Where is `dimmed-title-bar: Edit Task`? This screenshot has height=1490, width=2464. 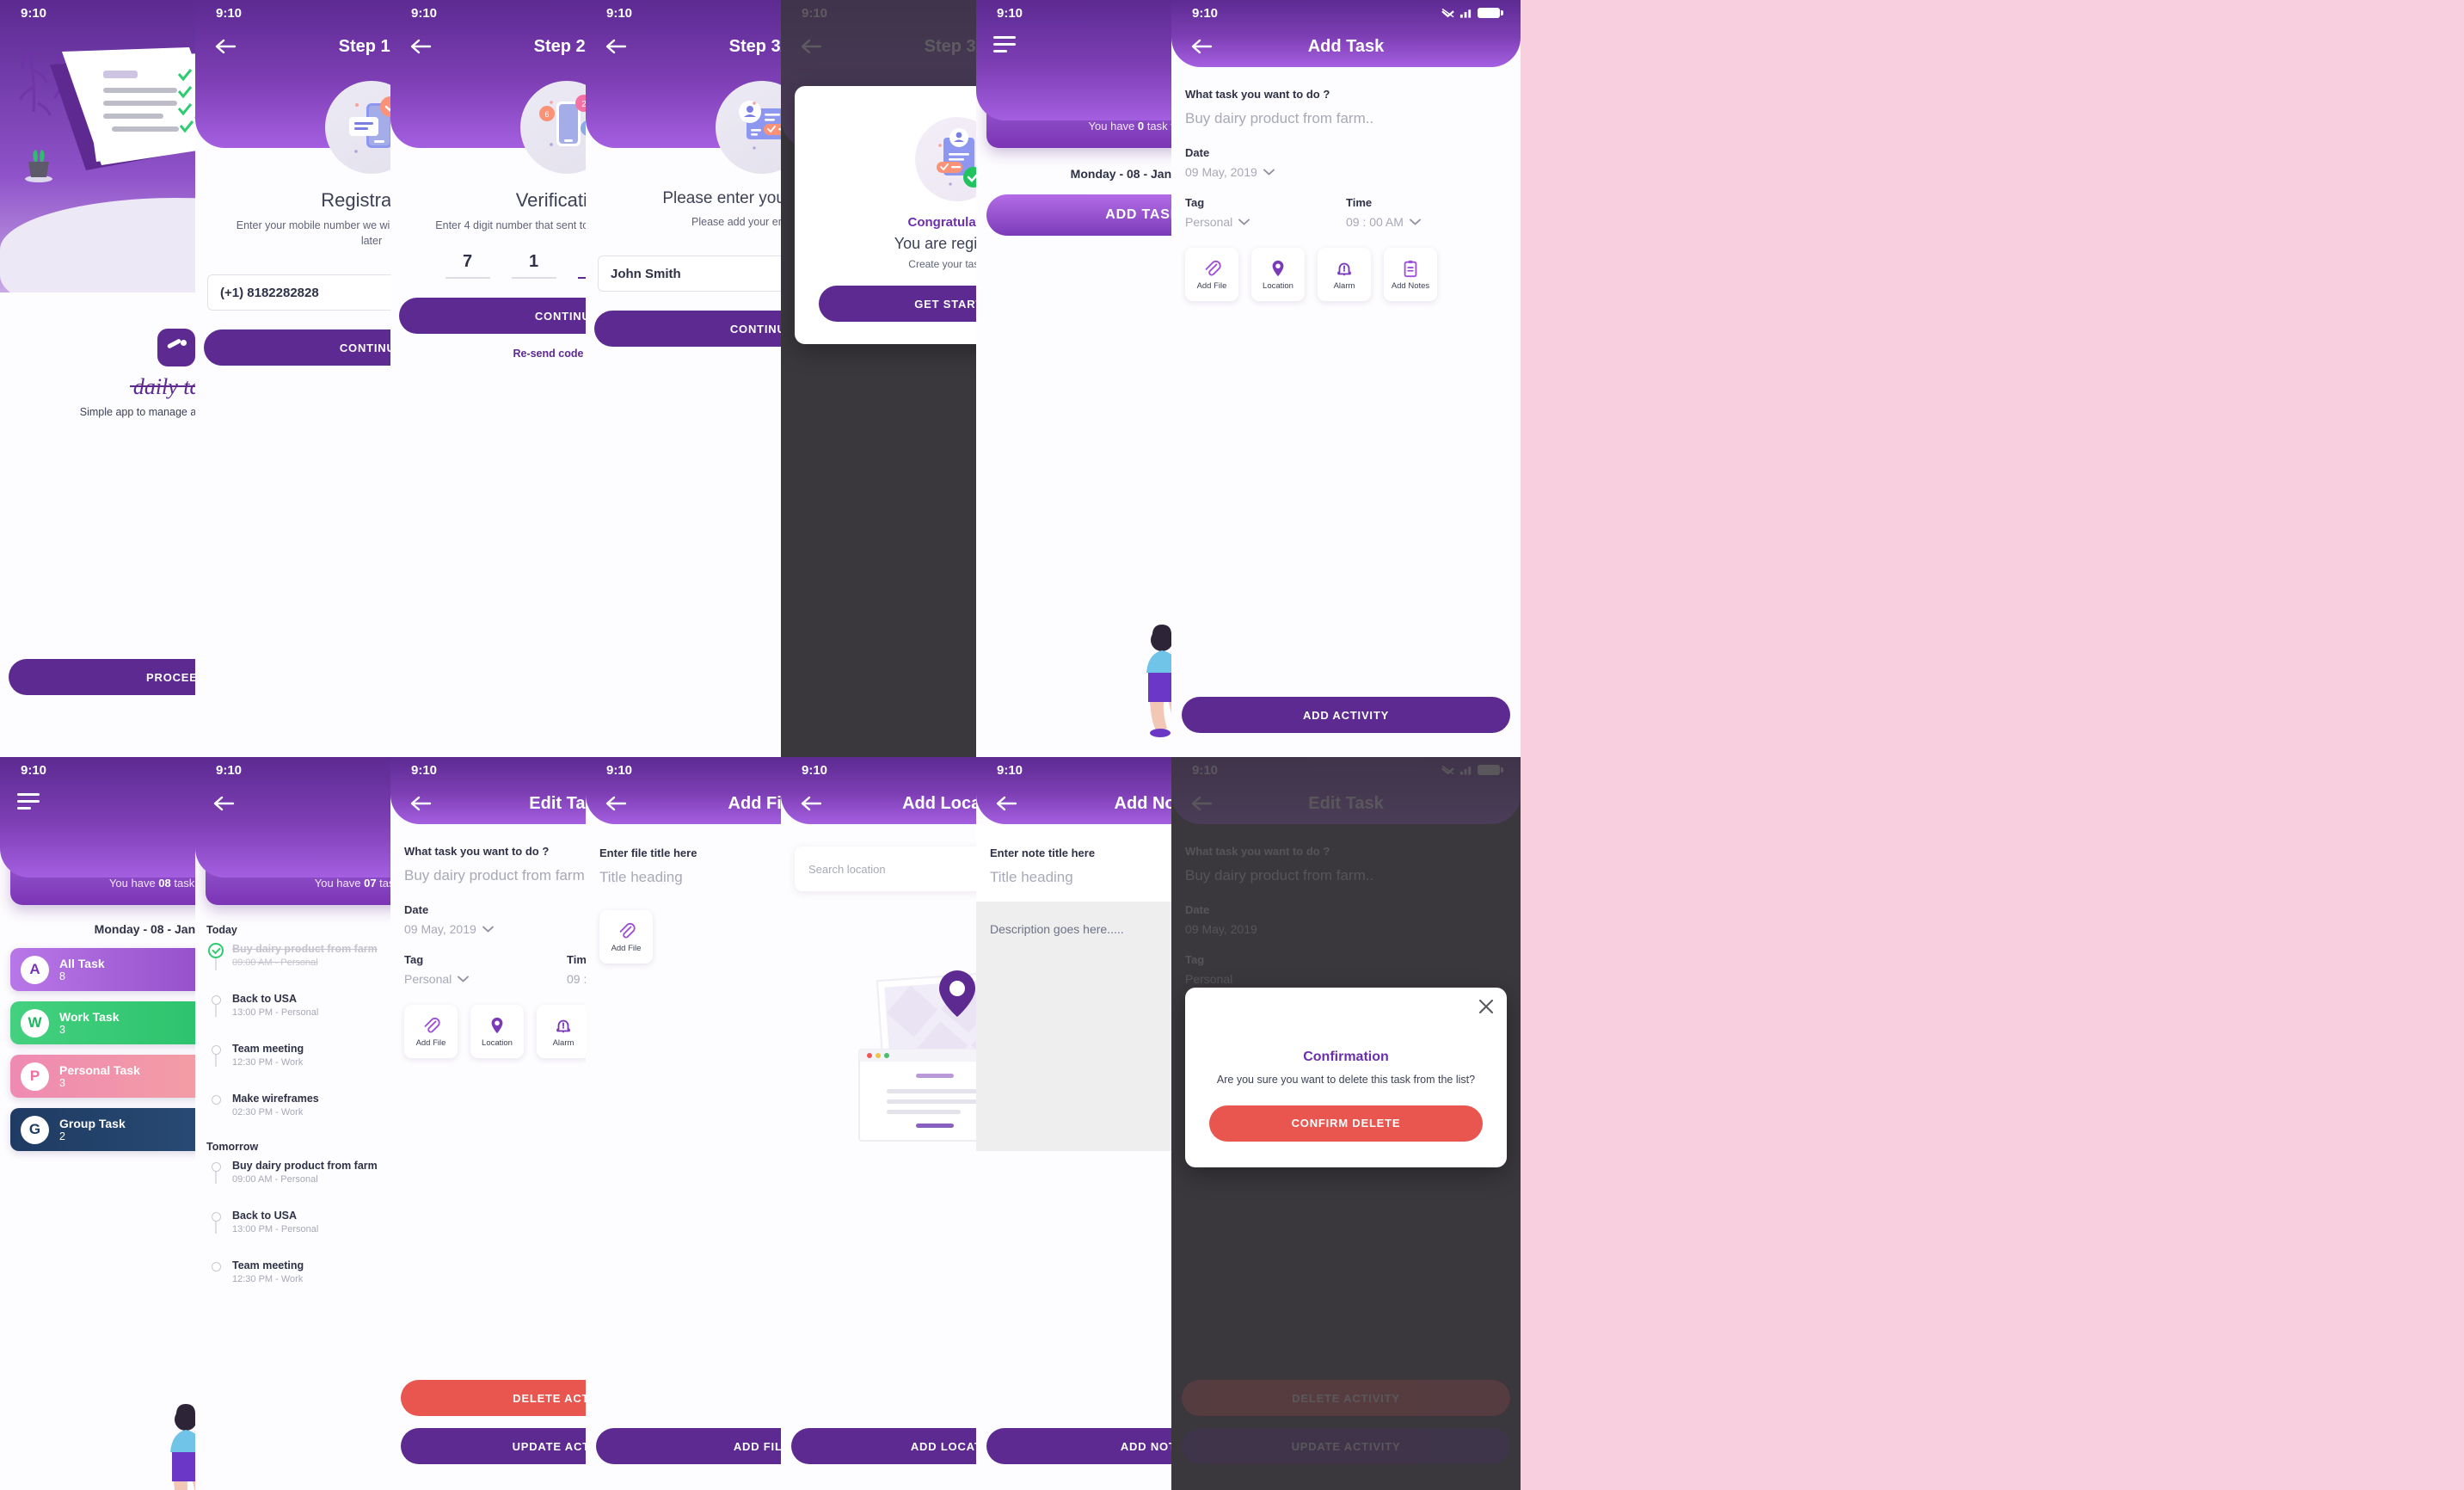 dimmed-title-bar: Edit Task is located at coordinates (1346, 803).